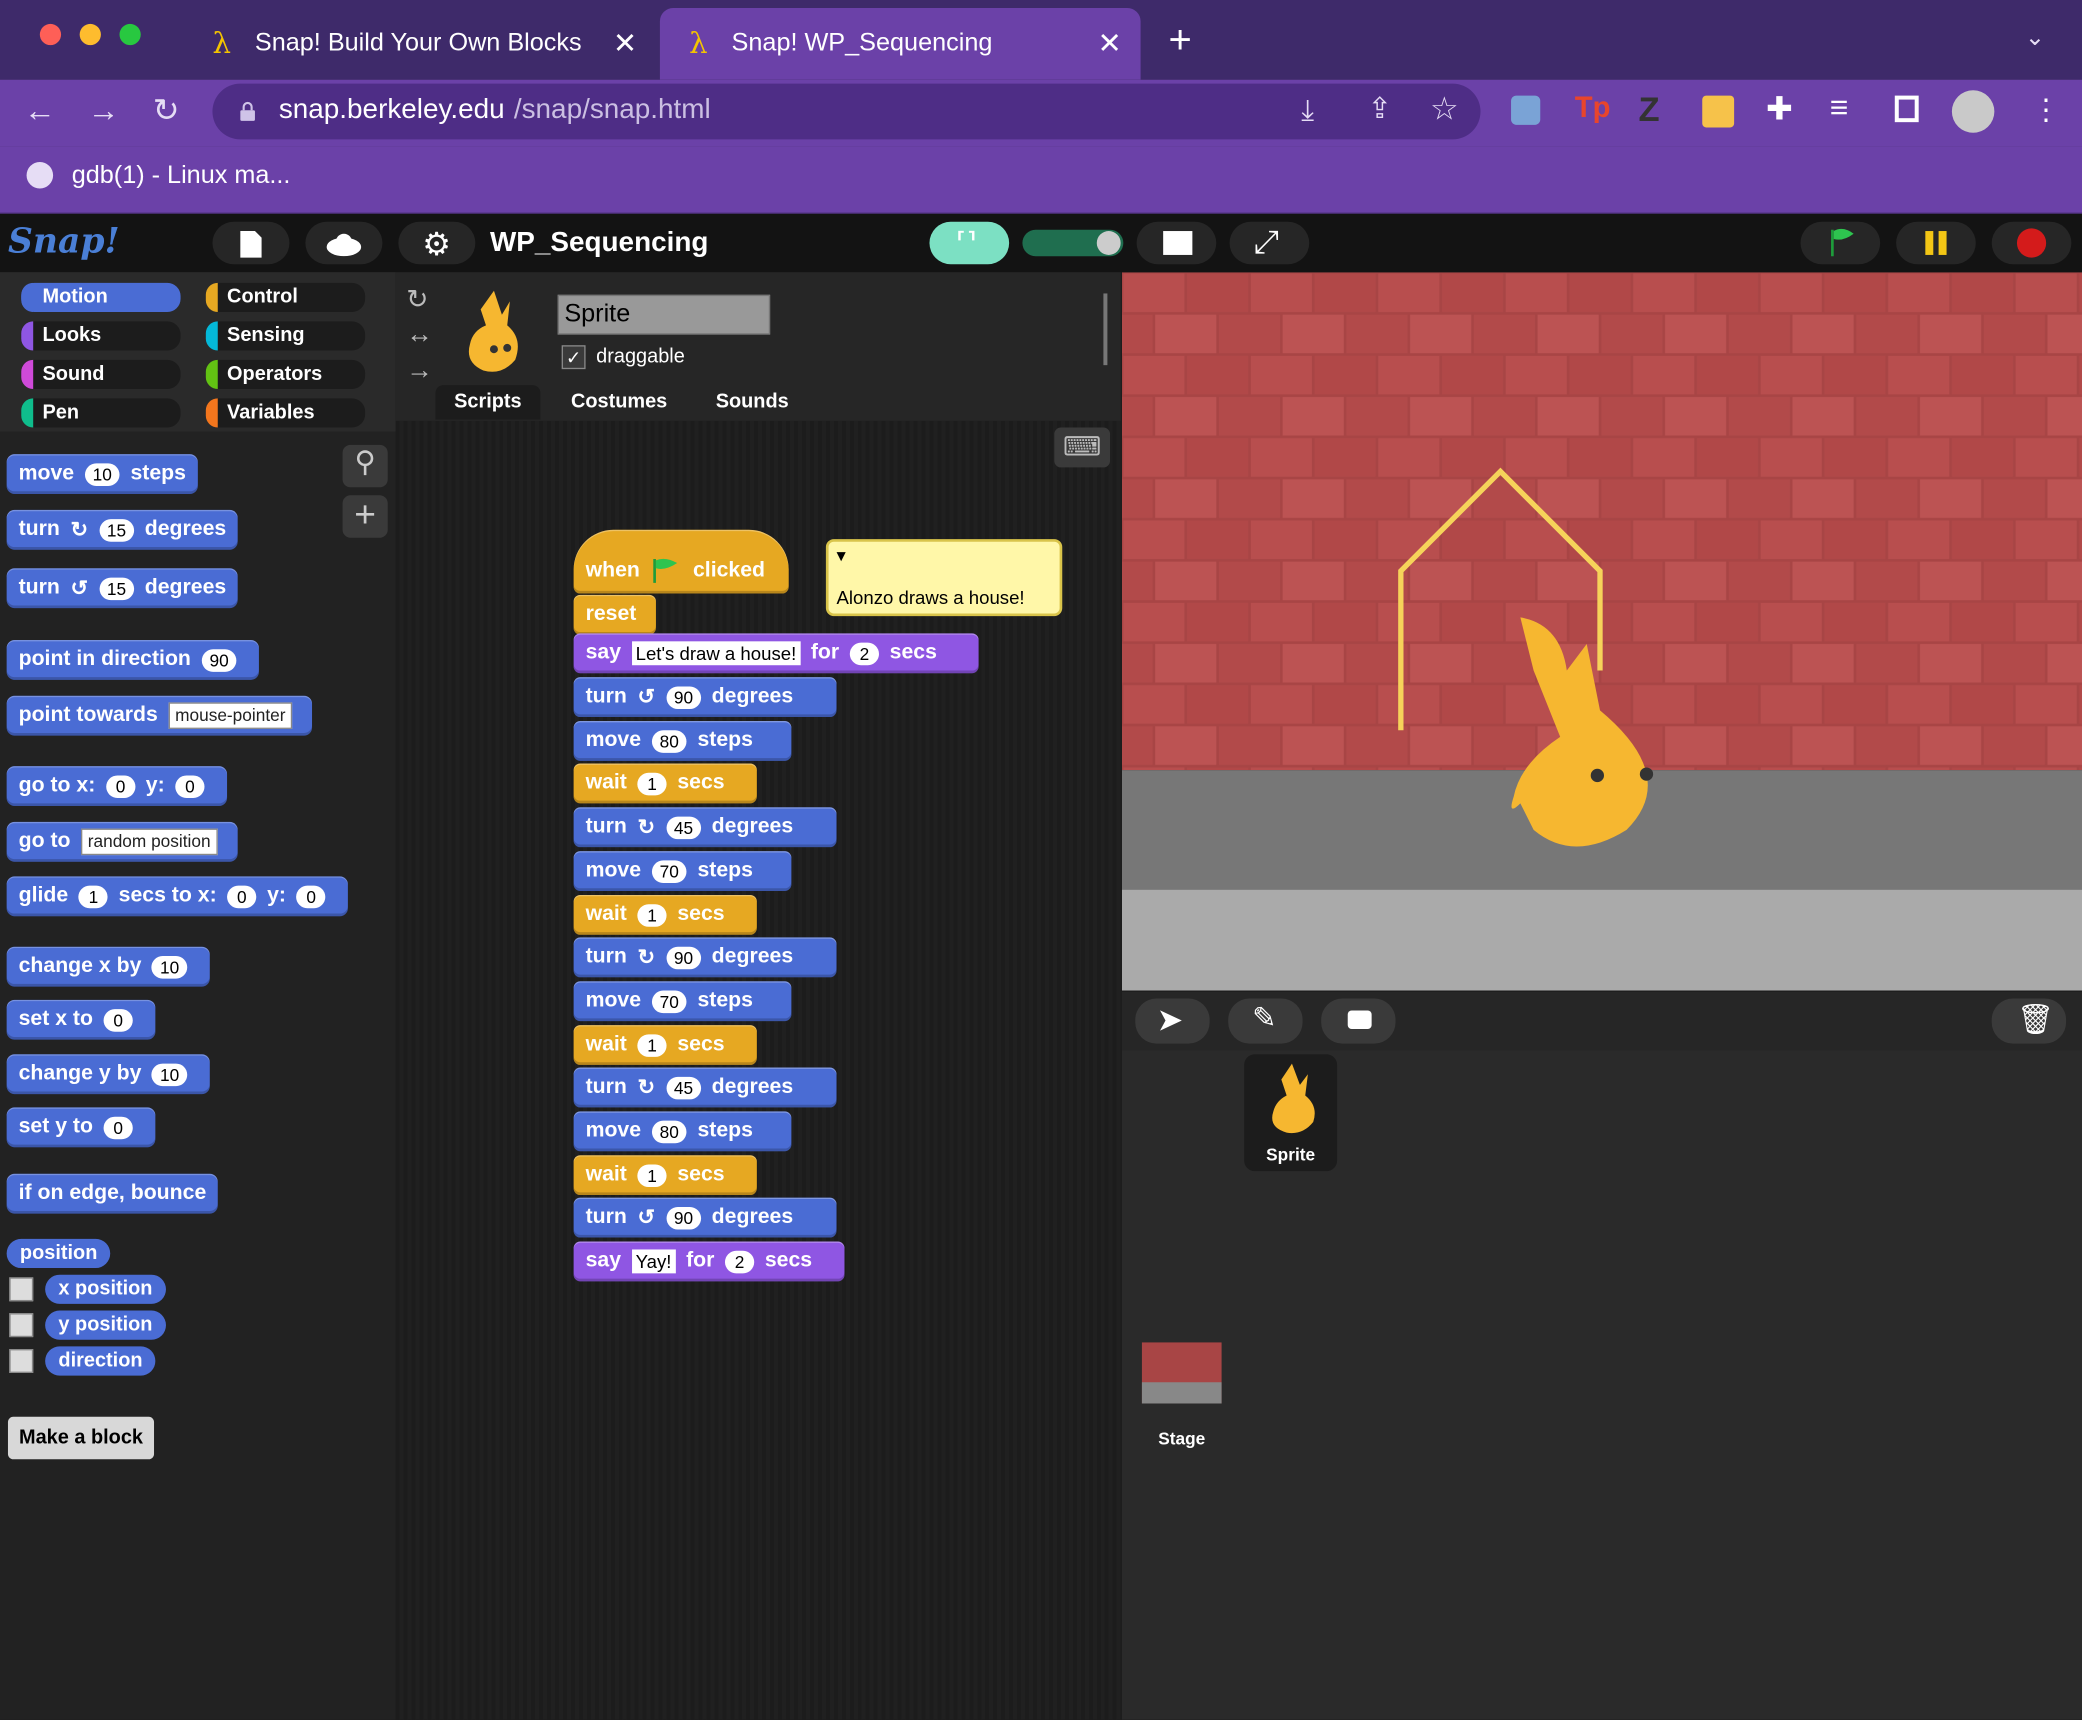  What do you see at coordinates (1176, 243) in the screenshot?
I see `stage-size-toggle` at bounding box center [1176, 243].